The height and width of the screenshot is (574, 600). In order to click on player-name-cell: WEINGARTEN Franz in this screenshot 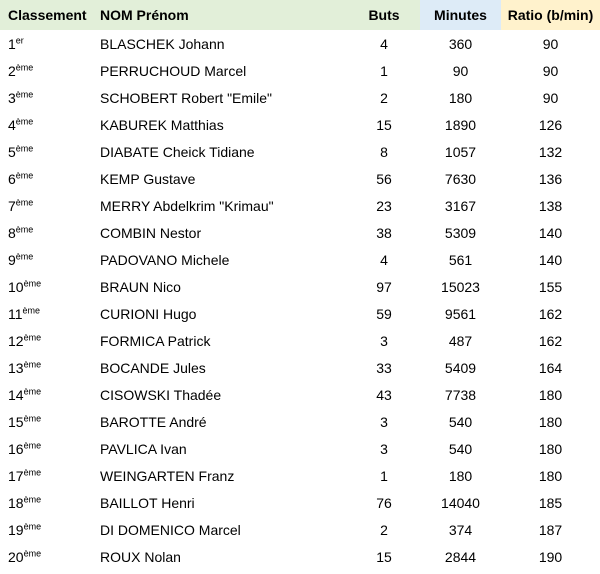, I will do `click(220, 475)`.